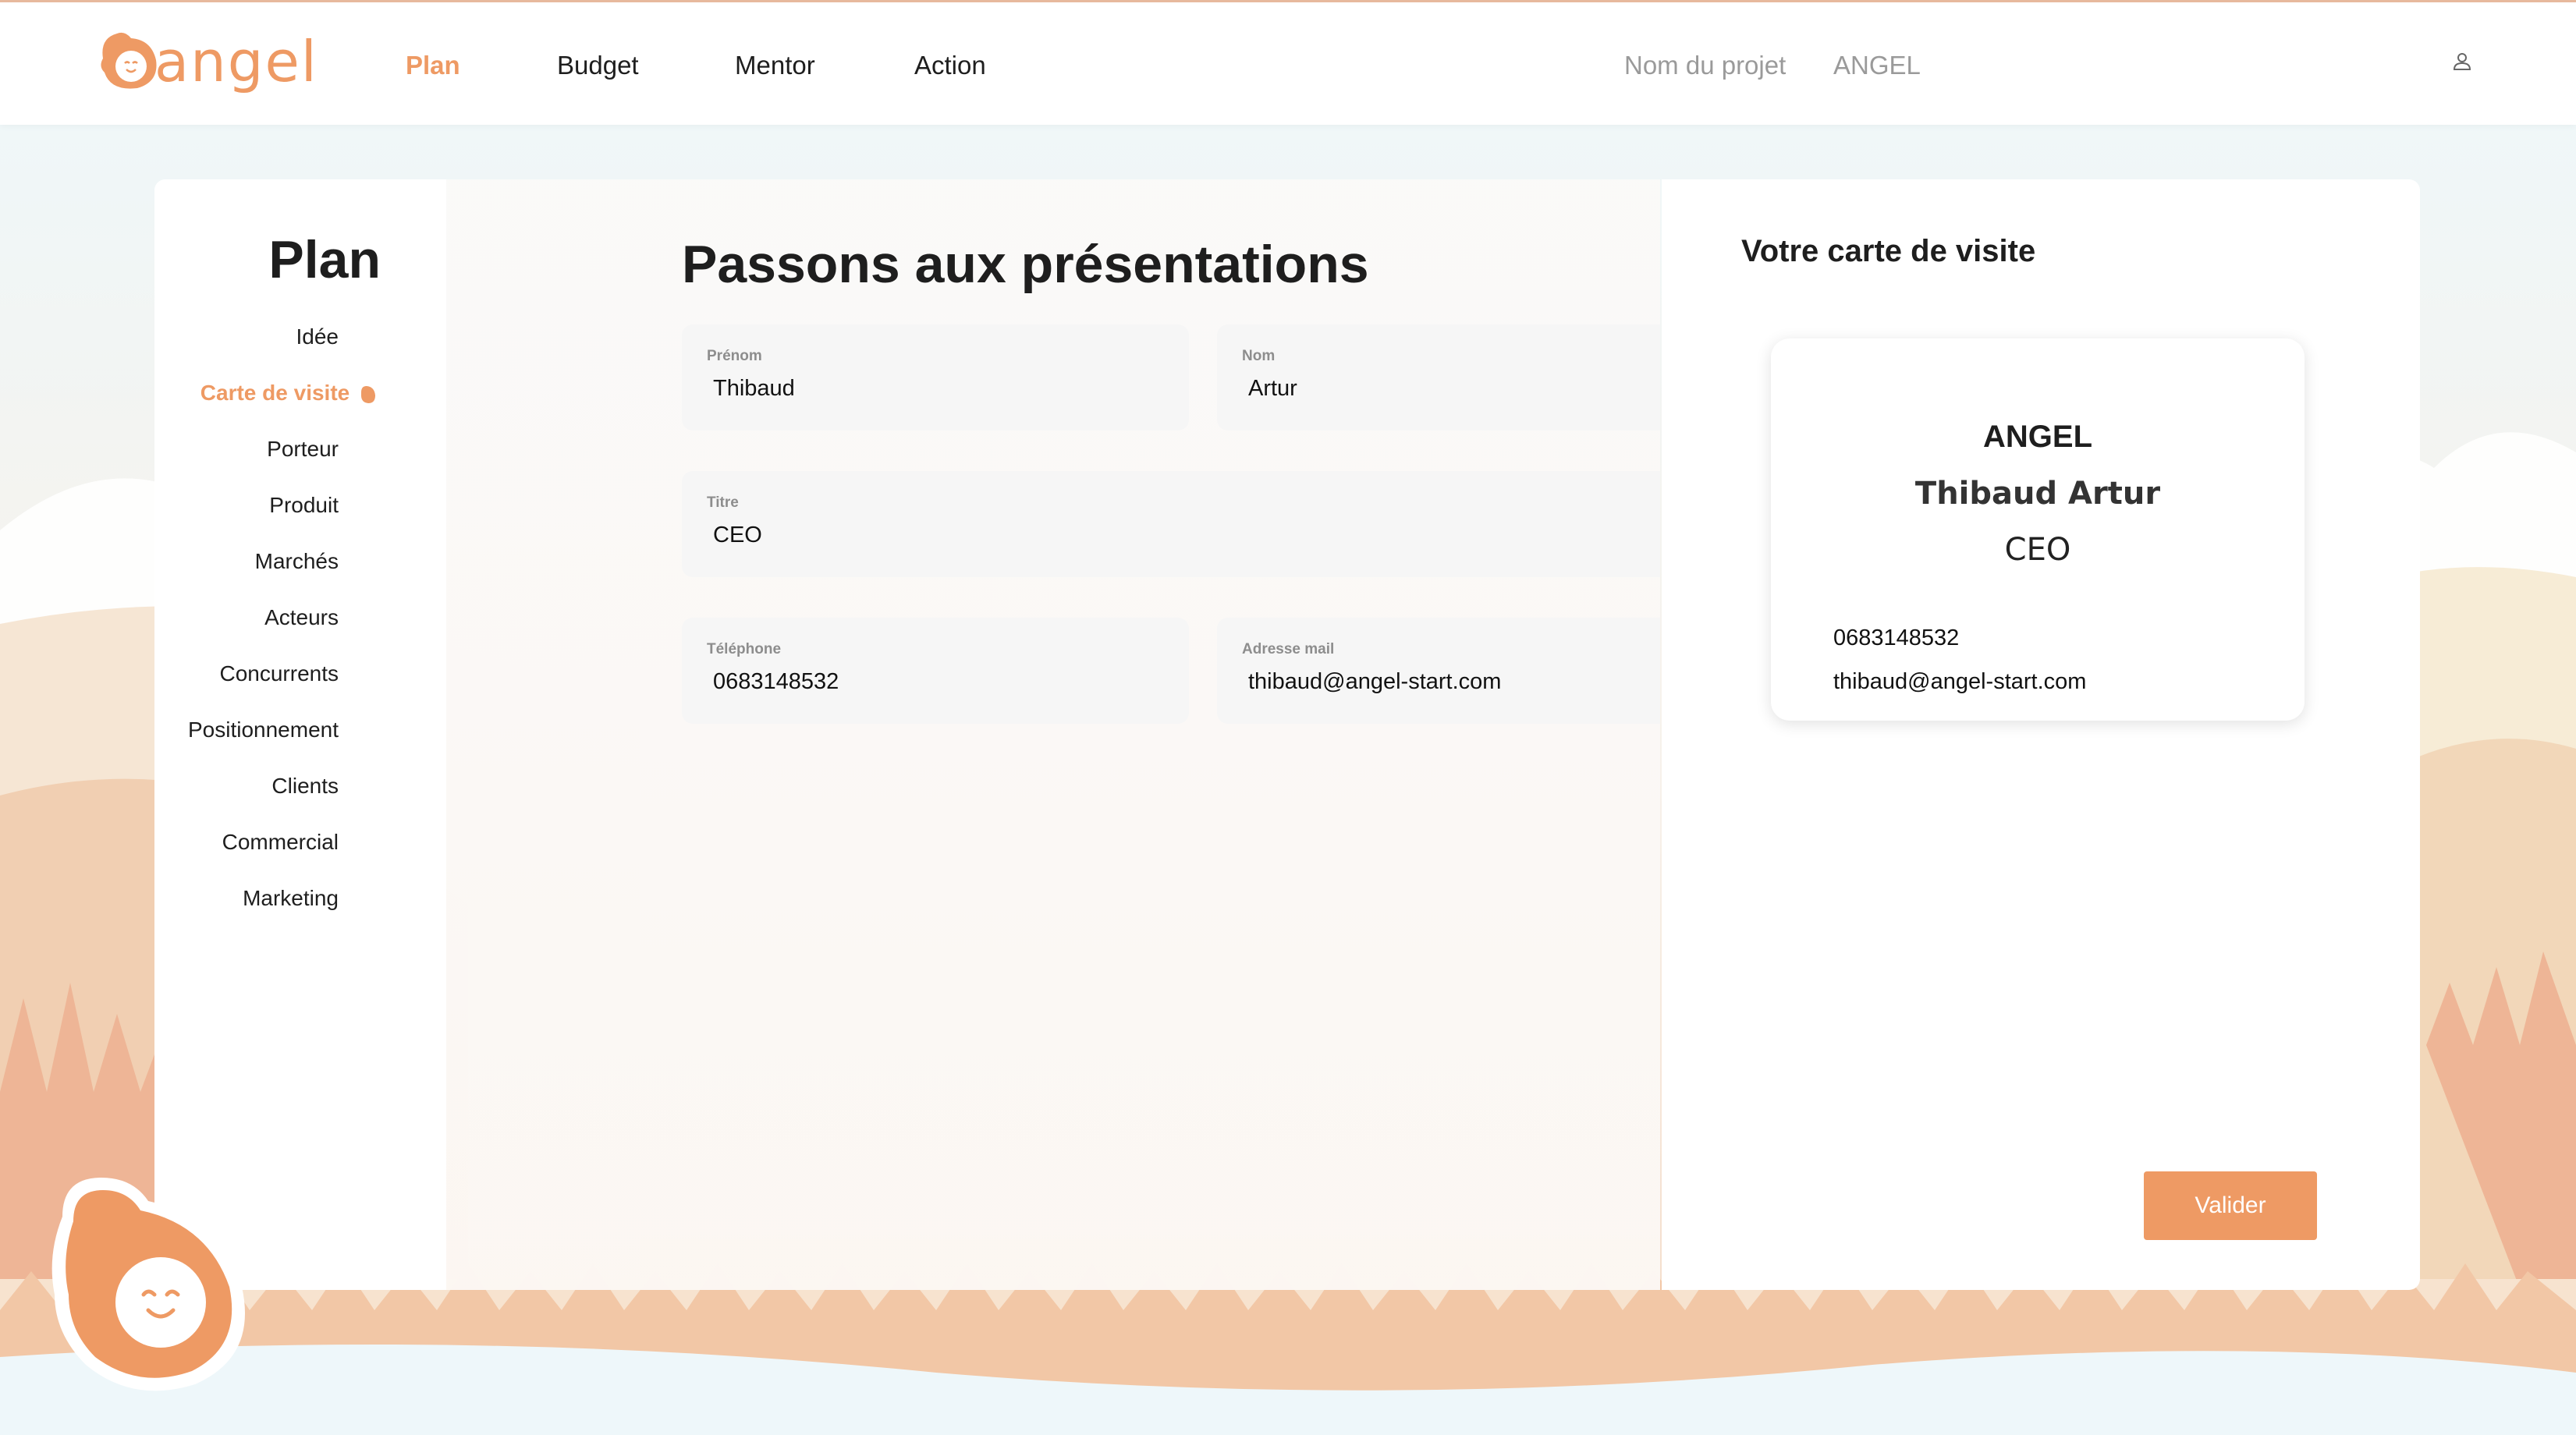 Image resolution: width=2576 pixels, height=1435 pixels. Describe the element at coordinates (2462, 61) in the screenshot. I see `user-icon` at that location.